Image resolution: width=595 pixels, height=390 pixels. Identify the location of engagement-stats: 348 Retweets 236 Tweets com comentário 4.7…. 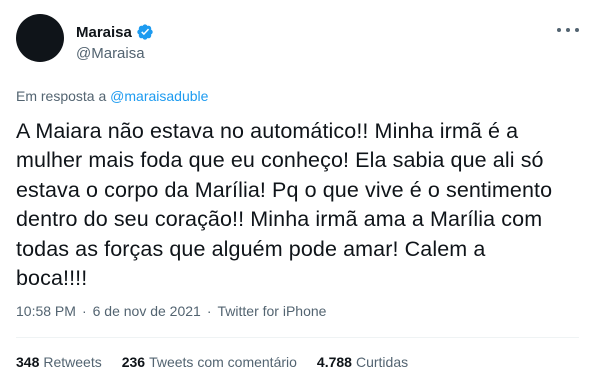
(222, 362).